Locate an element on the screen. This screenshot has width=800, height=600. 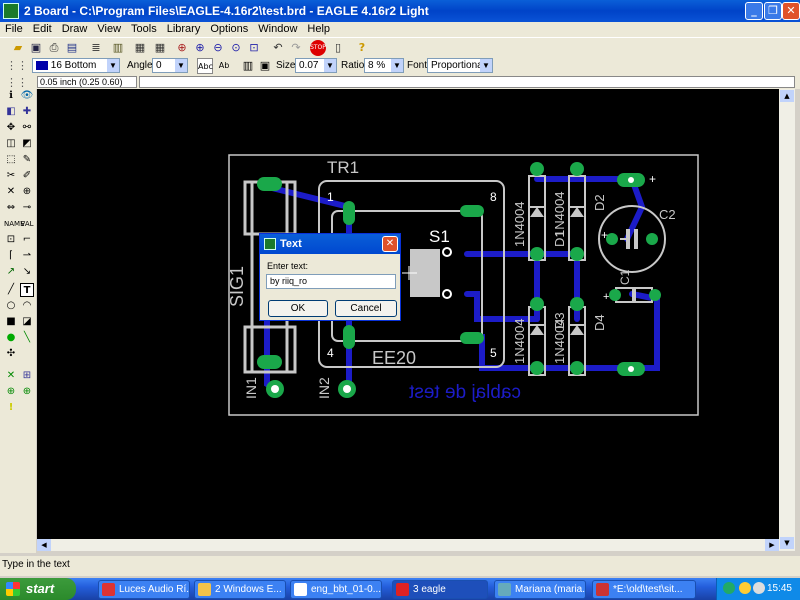
pencil-icon: ✐ is located at coordinates (27, 176).